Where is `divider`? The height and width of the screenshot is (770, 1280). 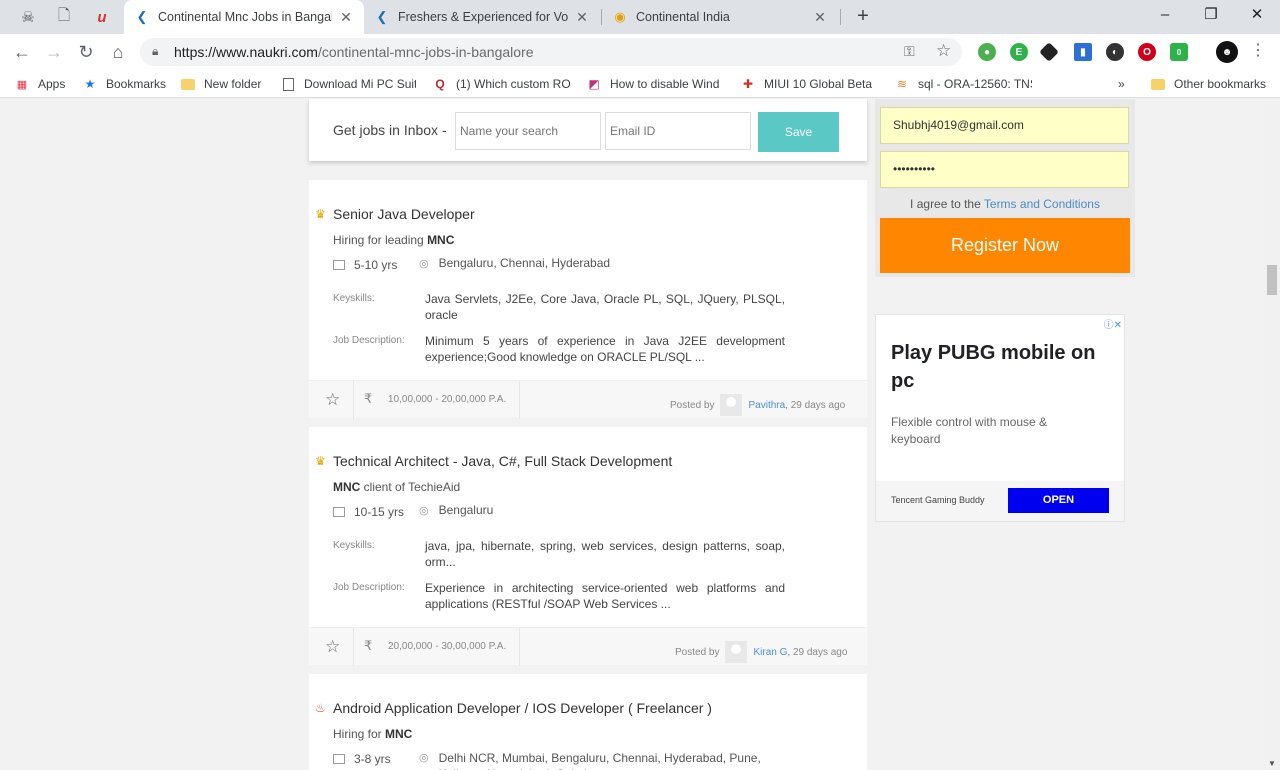 divider is located at coordinates (353, 647).